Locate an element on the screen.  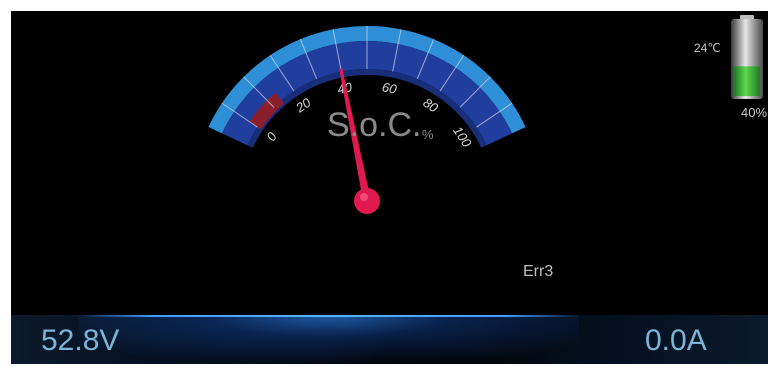
battery-temperature: 24℃ is located at coordinates (707, 48).